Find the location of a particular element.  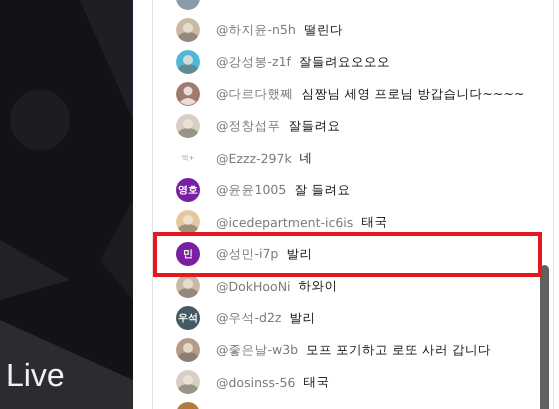

comment-text: 잘 들려요 is located at coordinates (322, 190).